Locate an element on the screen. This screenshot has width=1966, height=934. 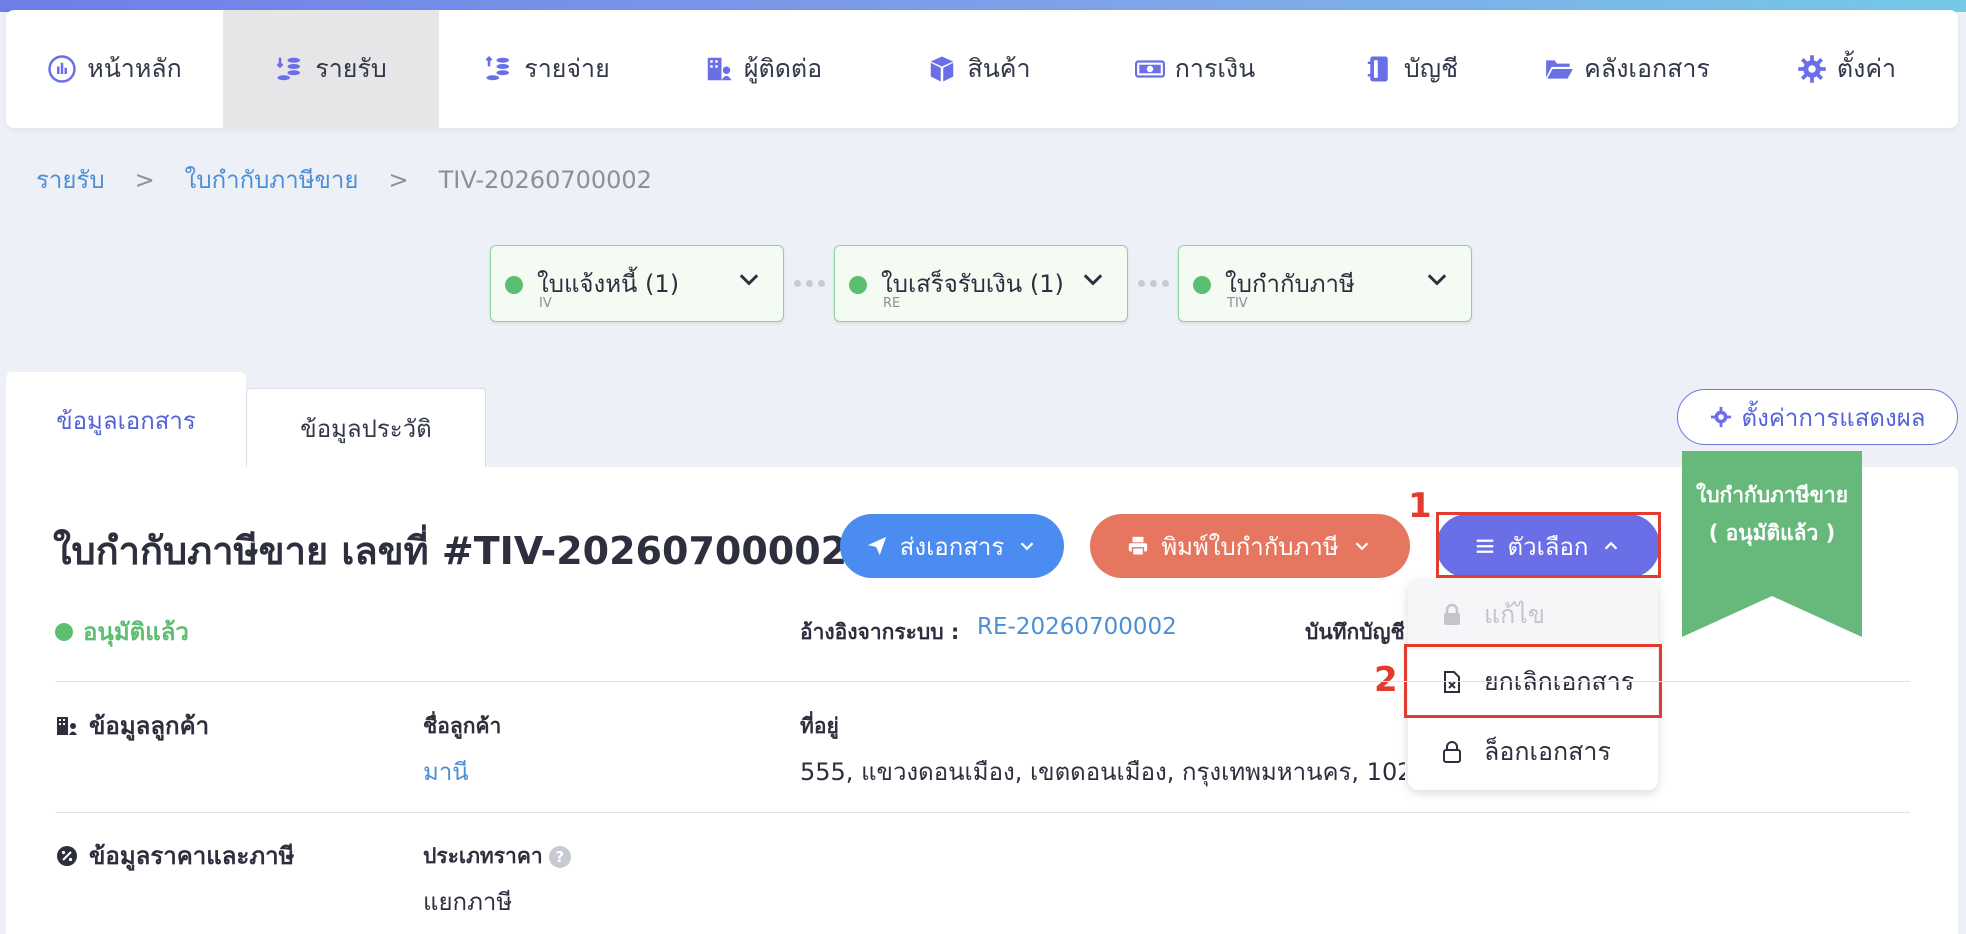
tab-document-info: ข้อมูลเอกสาร is located at coordinates (126, 420).